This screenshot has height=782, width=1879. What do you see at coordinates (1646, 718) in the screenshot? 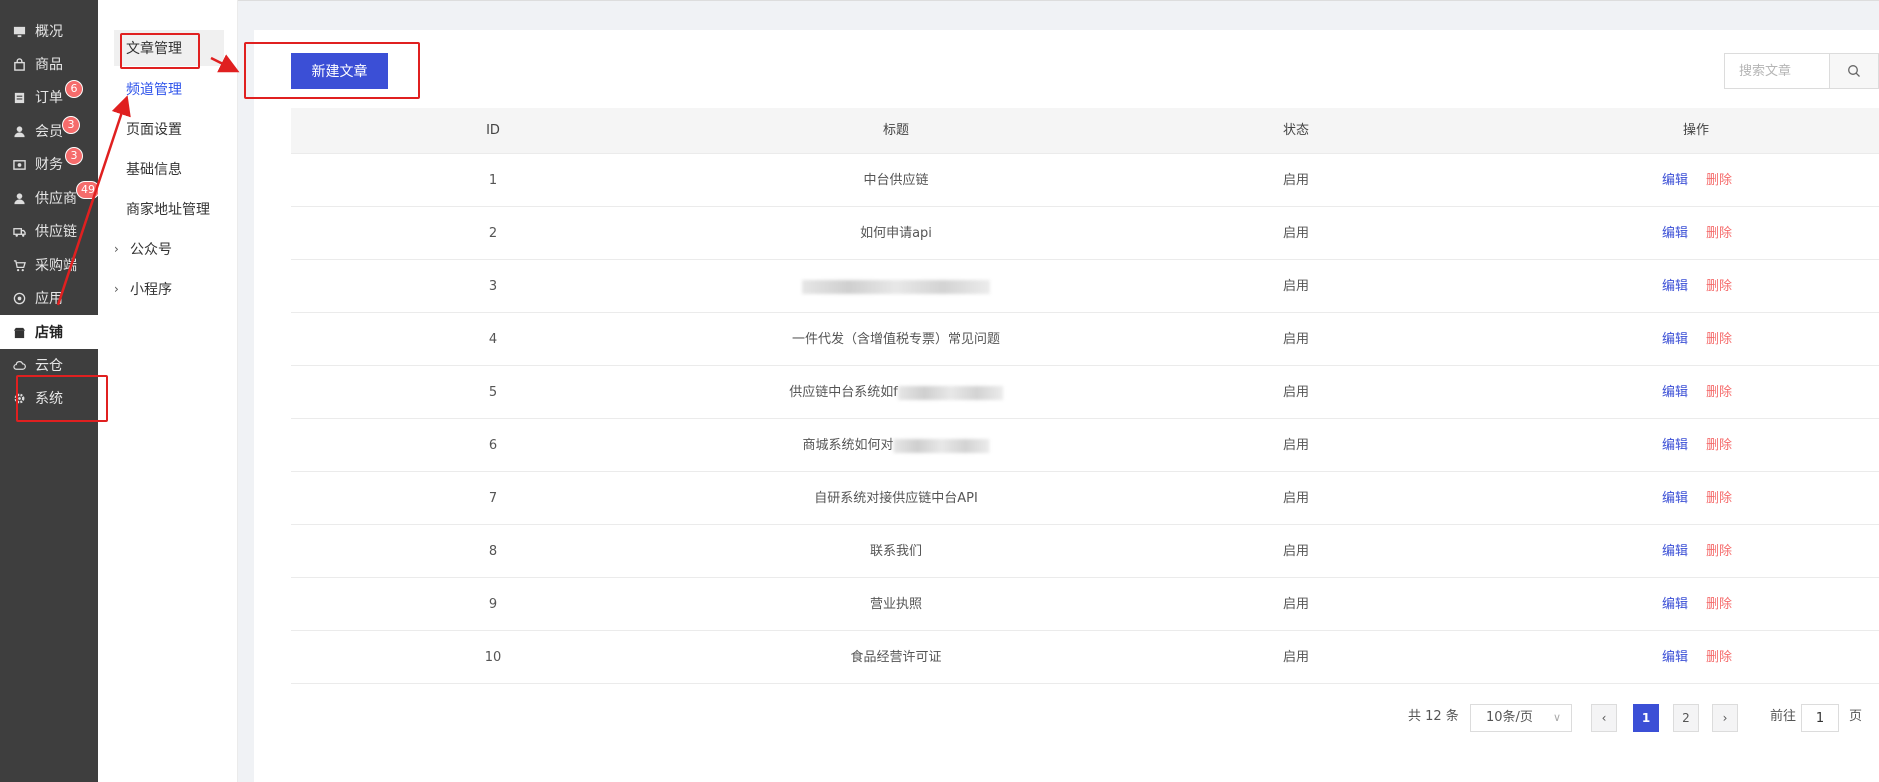
I see `page-button-1: 1` at bounding box center [1646, 718].